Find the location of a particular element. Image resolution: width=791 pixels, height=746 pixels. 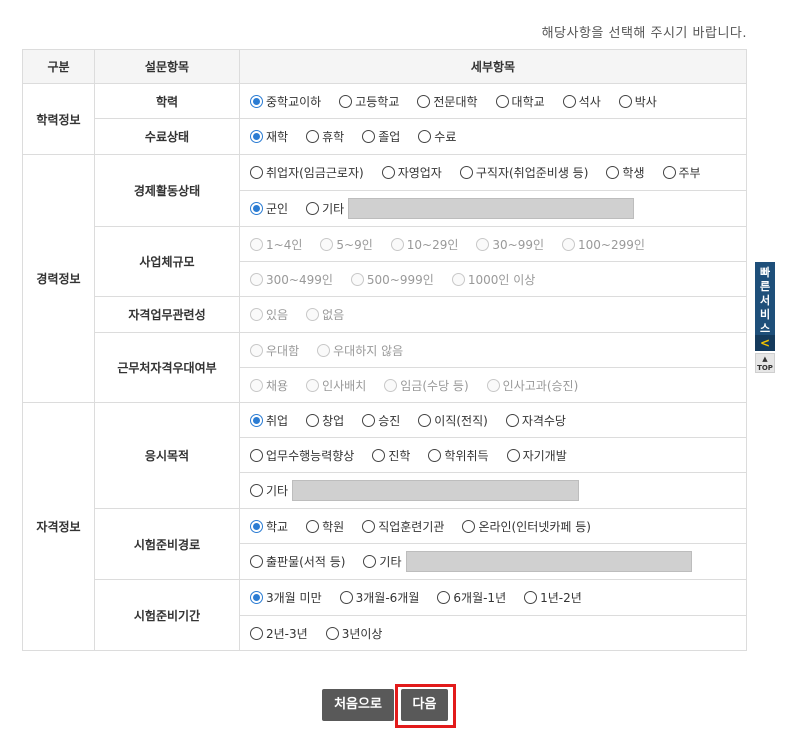

radio-option: 휴학 is located at coordinates (325, 136).